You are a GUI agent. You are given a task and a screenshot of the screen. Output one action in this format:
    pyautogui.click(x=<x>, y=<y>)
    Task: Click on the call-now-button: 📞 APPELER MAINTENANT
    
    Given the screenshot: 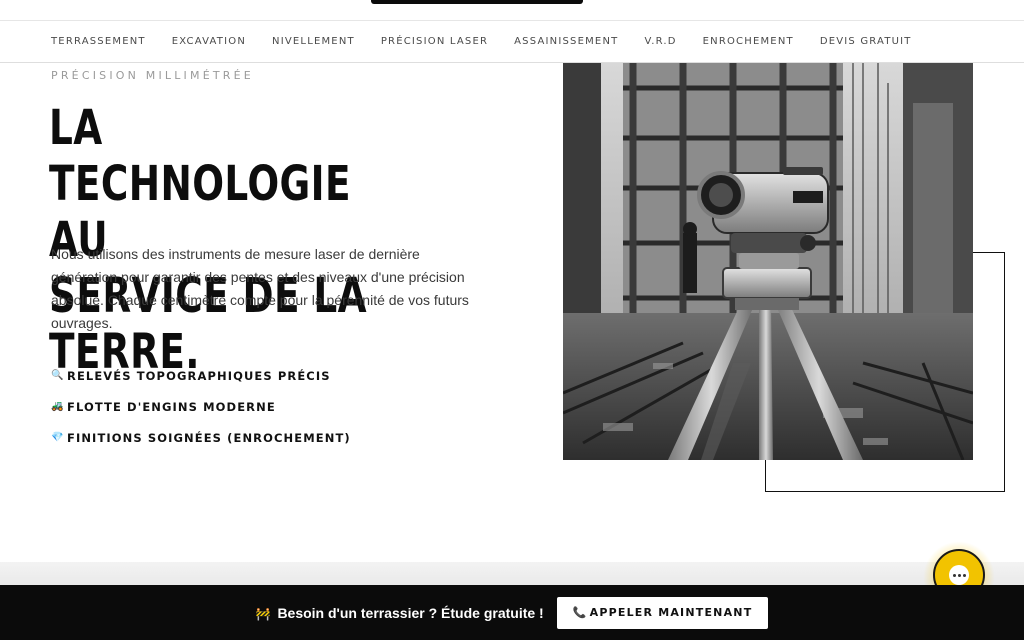 What is the action you would take?
    pyautogui.click(x=662, y=612)
    